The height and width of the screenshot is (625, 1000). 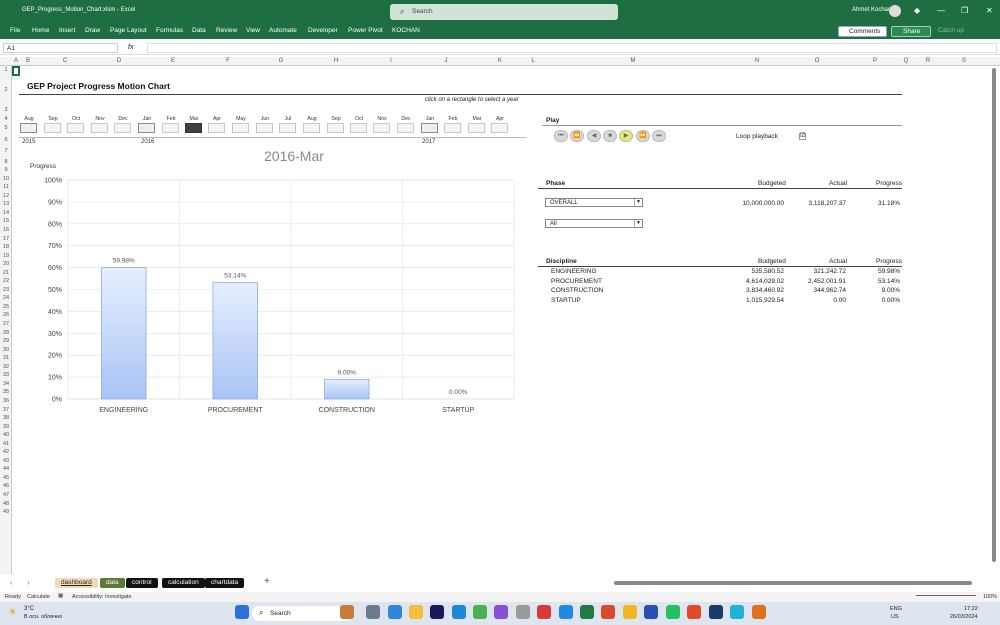 I want to click on row-header: 28, so click(x=6, y=333).